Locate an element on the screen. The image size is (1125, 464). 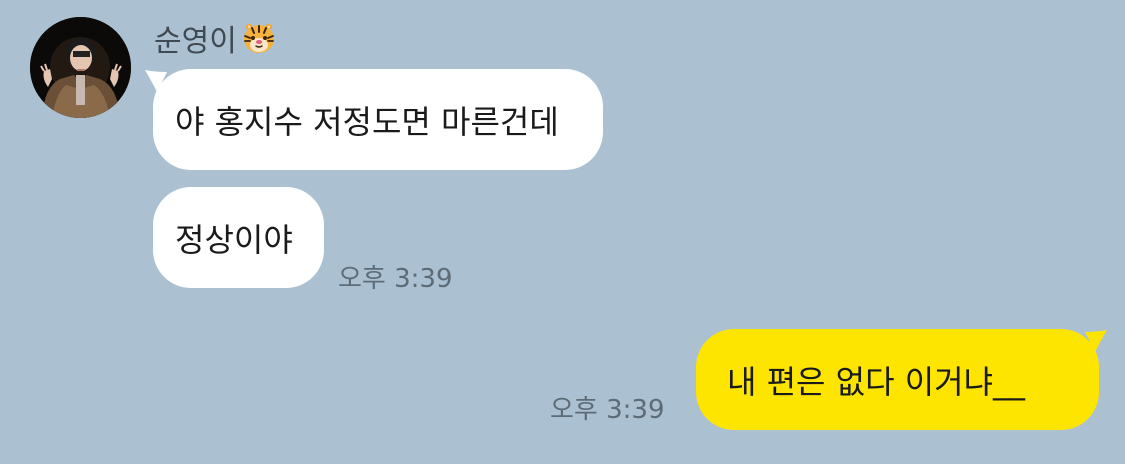
outgoing-message-bubble: 내 편은 없다 이거냐__ is located at coordinates (897, 379).